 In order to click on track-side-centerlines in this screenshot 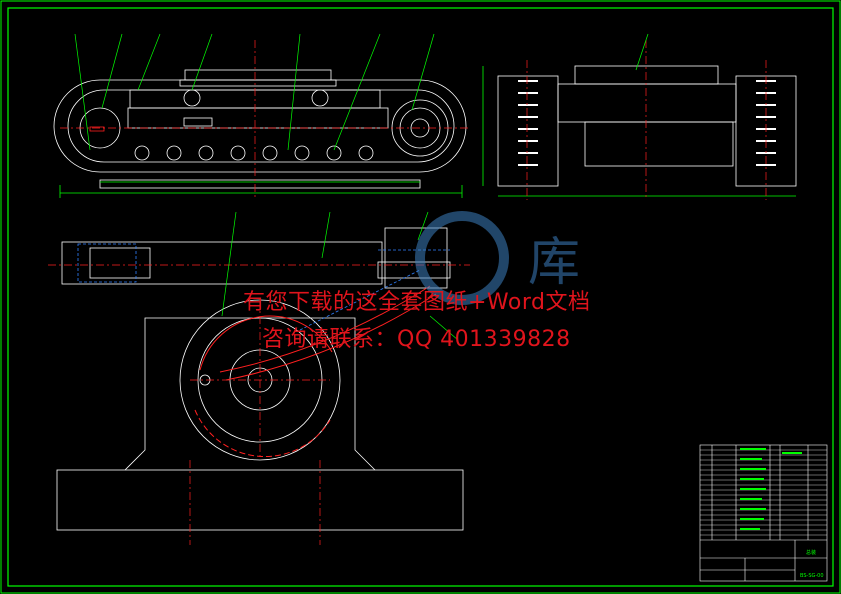, I will do `click(265, 120)`.